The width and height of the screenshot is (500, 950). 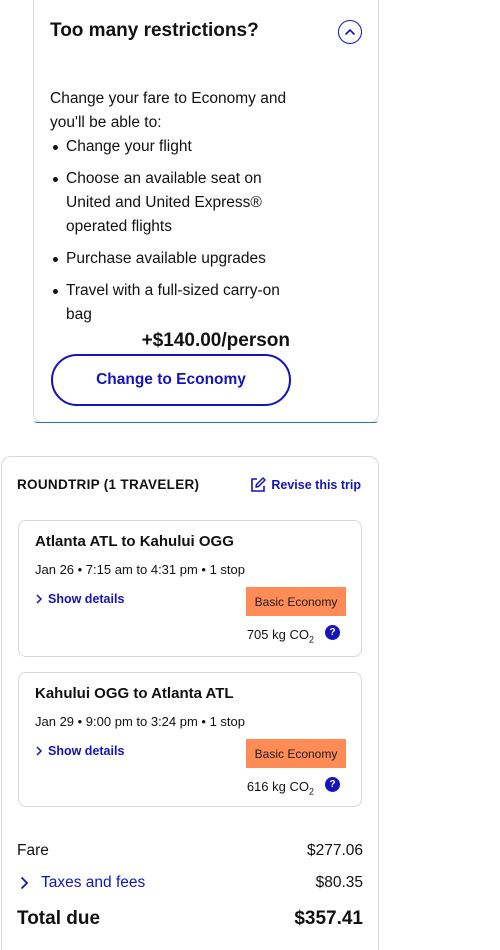 What do you see at coordinates (171, 380) in the screenshot?
I see `change-to-economy-button: Change to Economy` at bounding box center [171, 380].